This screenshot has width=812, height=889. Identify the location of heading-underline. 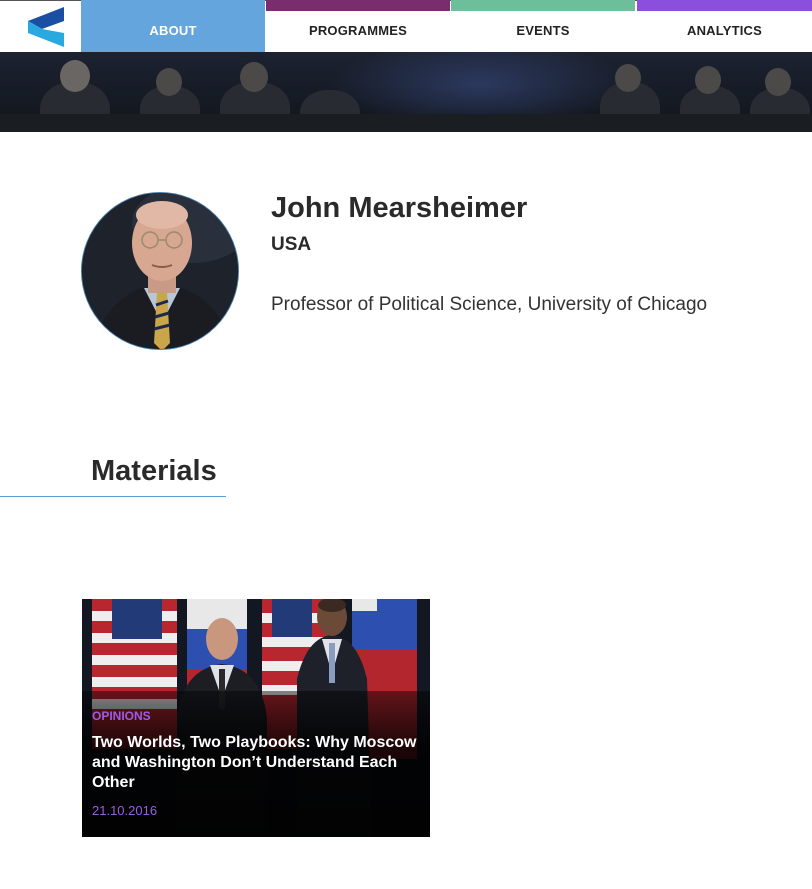
(113, 496).